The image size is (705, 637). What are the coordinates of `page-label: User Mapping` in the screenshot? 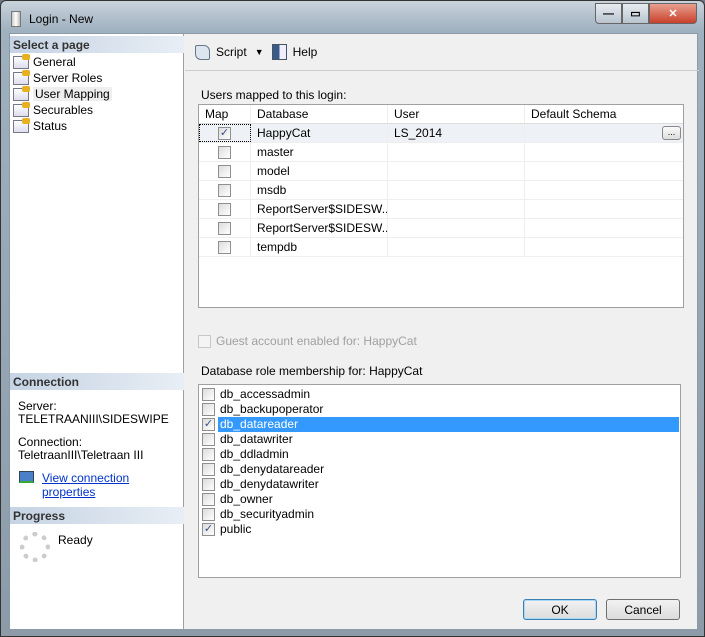 It's located at (72, 94).